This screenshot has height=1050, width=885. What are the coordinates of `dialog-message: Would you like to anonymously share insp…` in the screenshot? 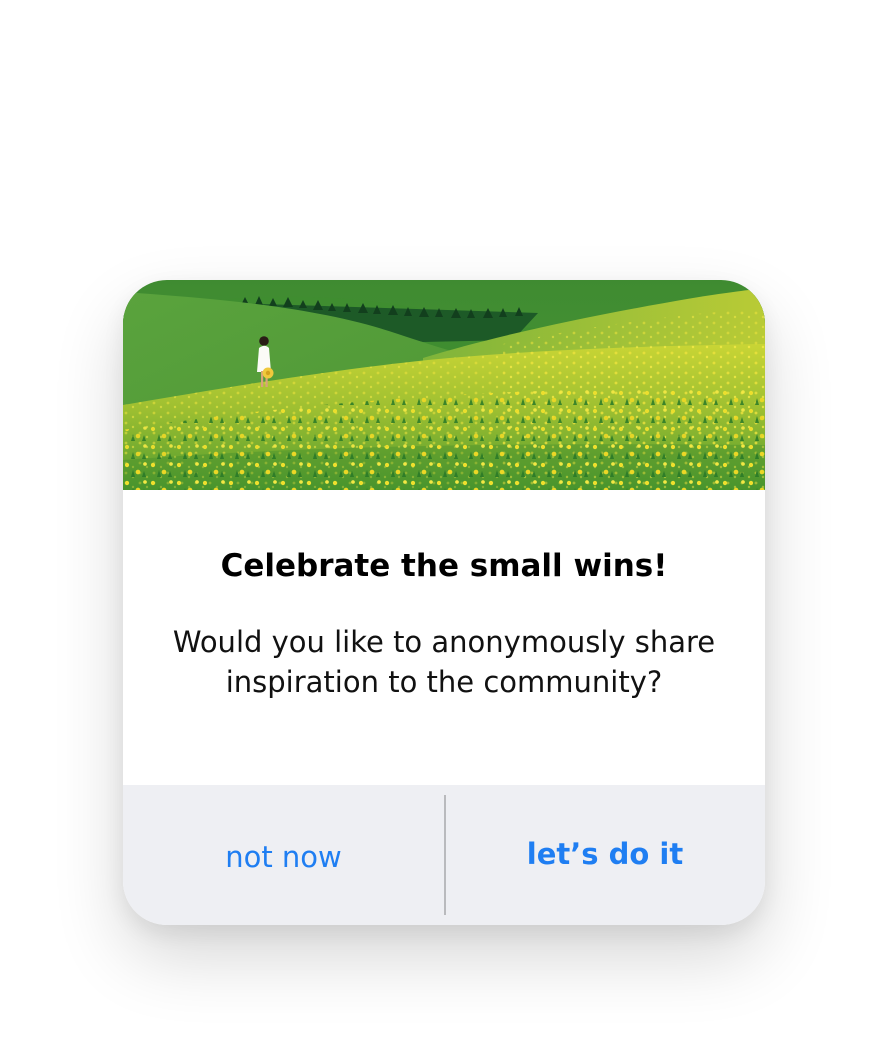 It's located at (444, 662).